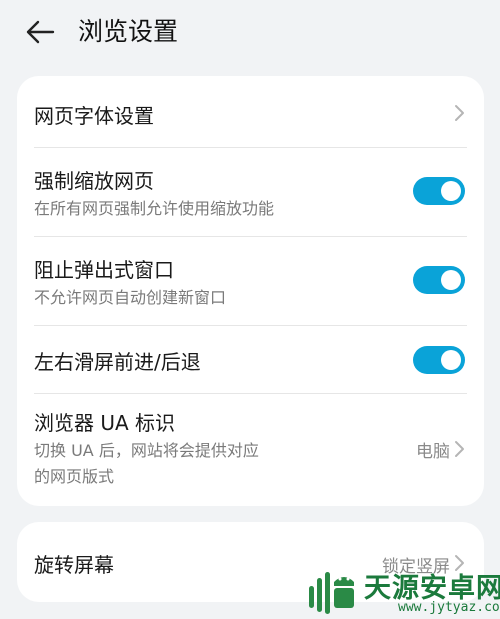 The width and height of the screenshot is (500, 619). I want to click on user-agent-label: 浏览器 UA 标识, so click(105, 423).